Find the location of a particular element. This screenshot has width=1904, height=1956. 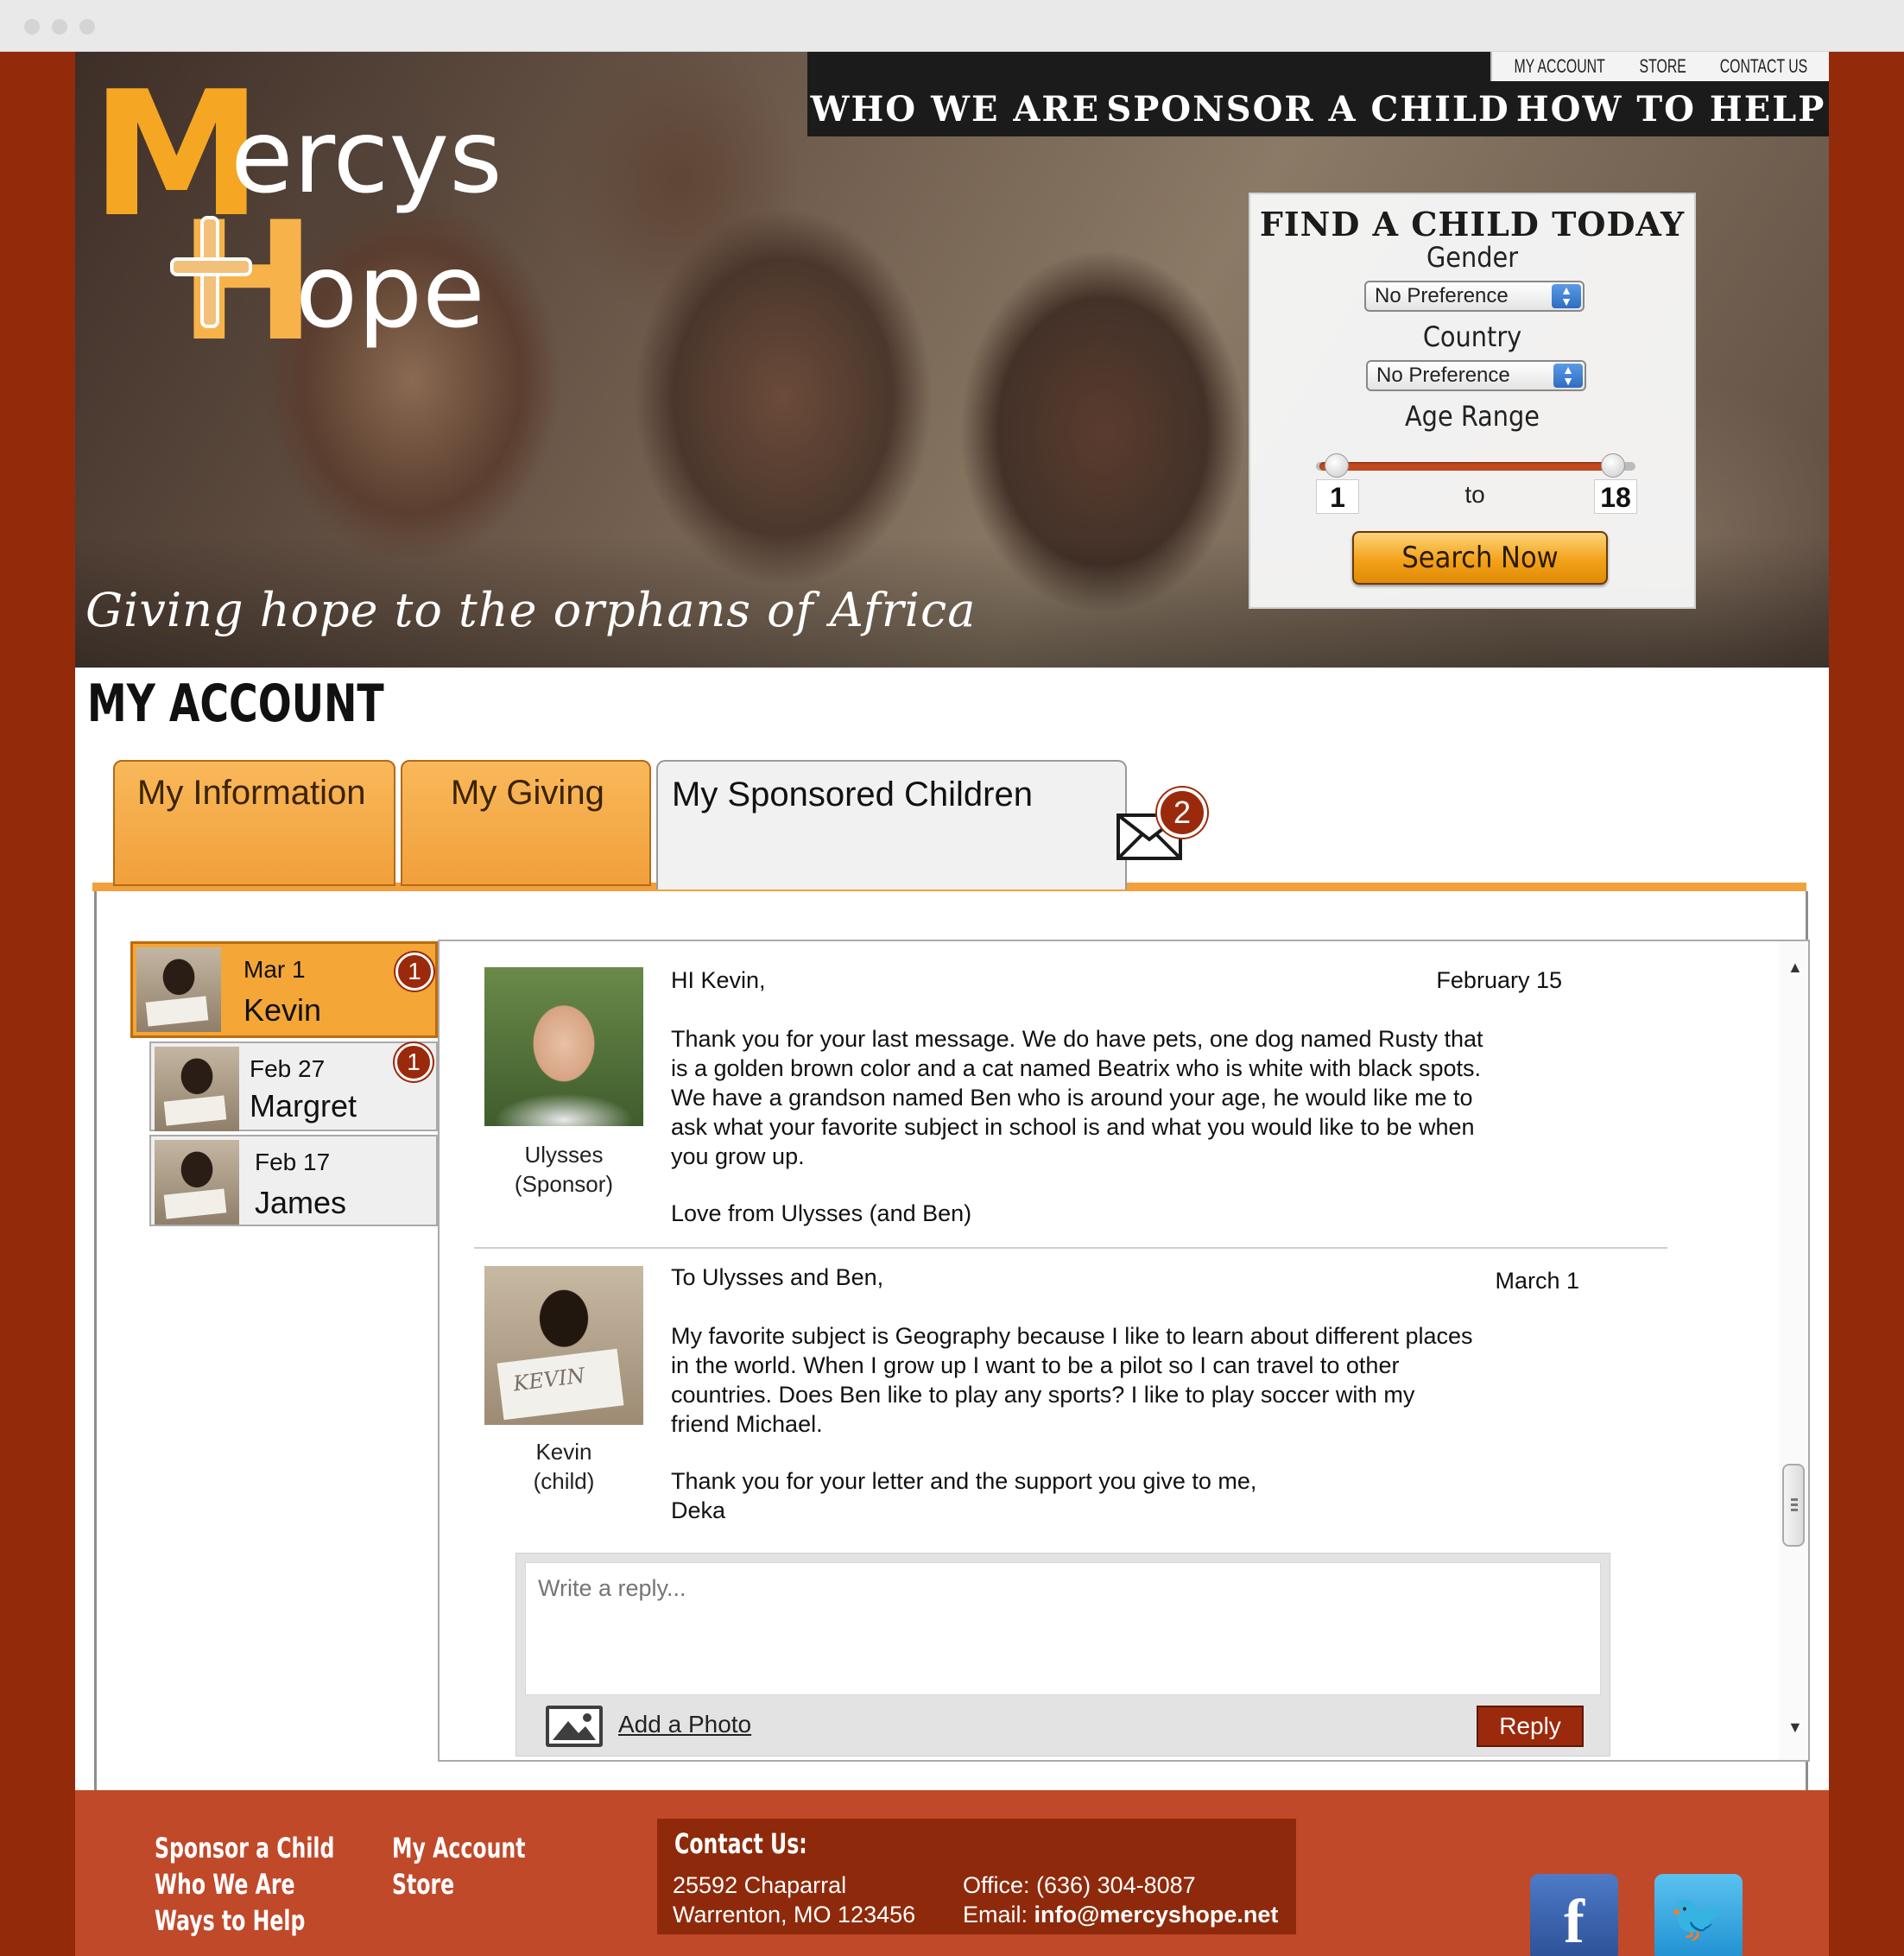

add-photo-icon is located at coordinates (574, 1726).